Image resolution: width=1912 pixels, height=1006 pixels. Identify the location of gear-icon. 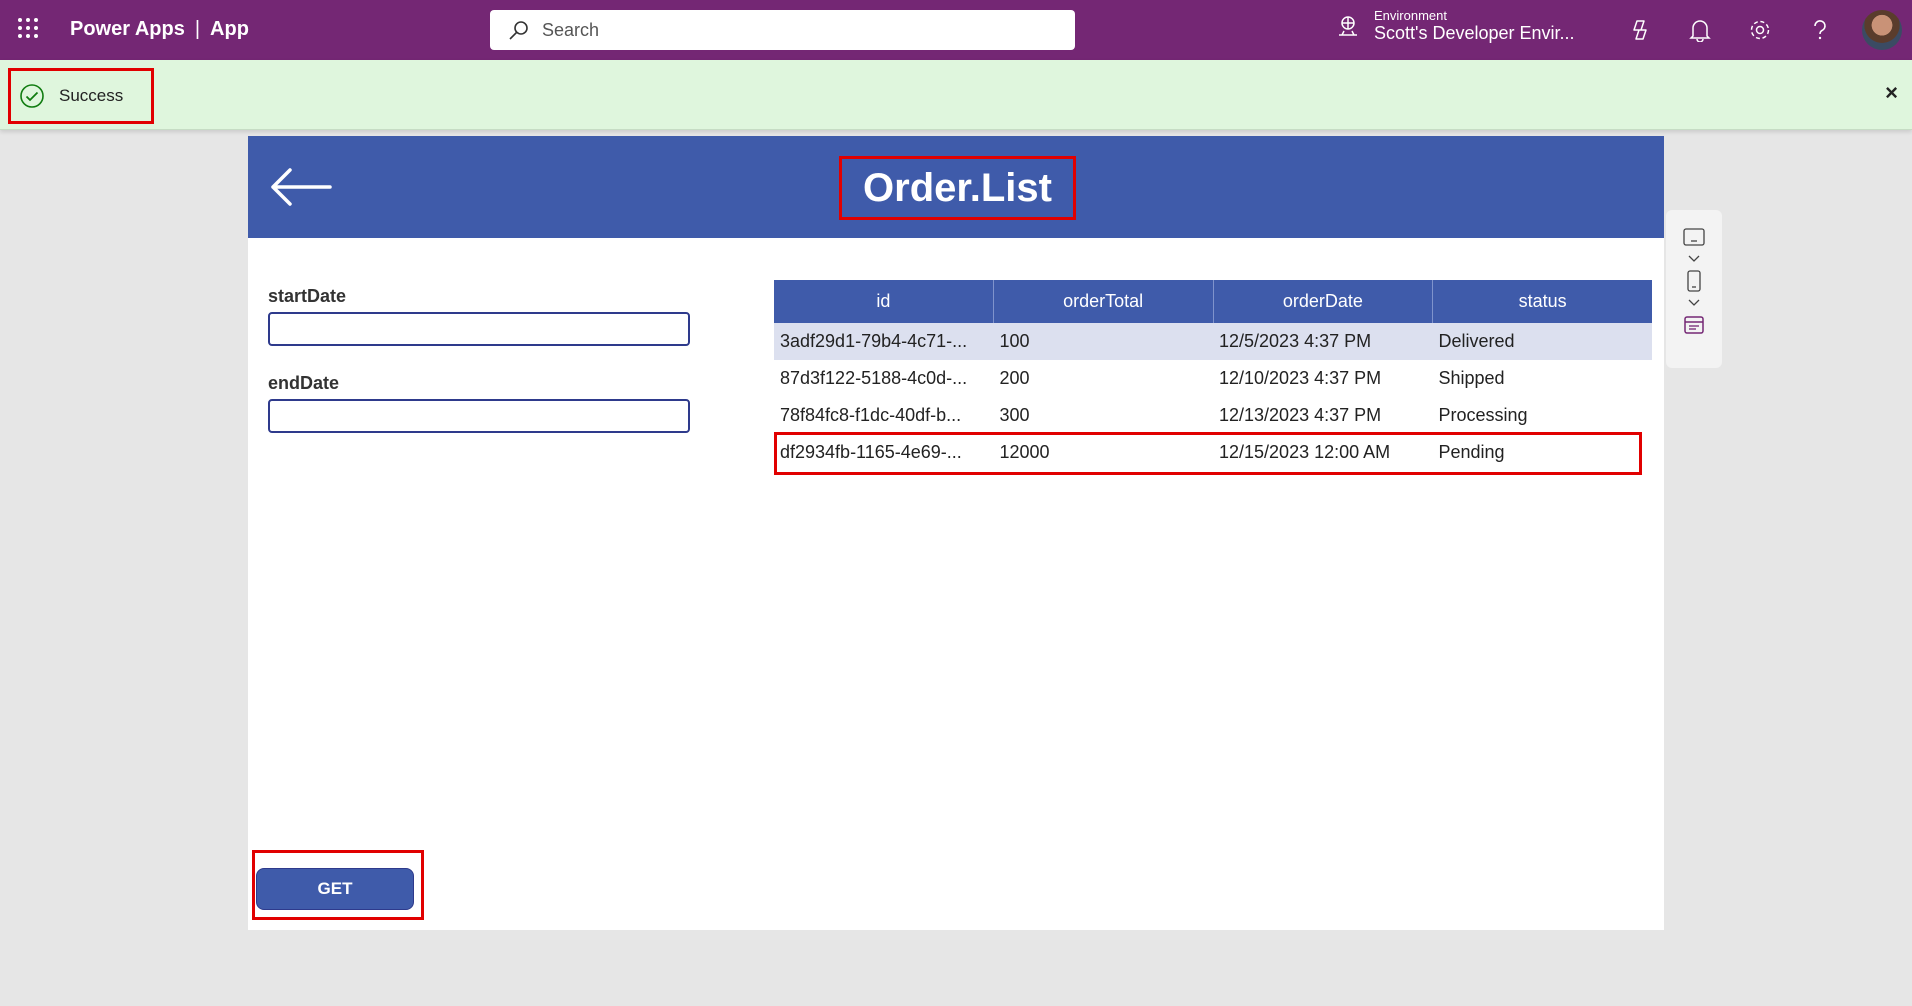
(1760, 30).